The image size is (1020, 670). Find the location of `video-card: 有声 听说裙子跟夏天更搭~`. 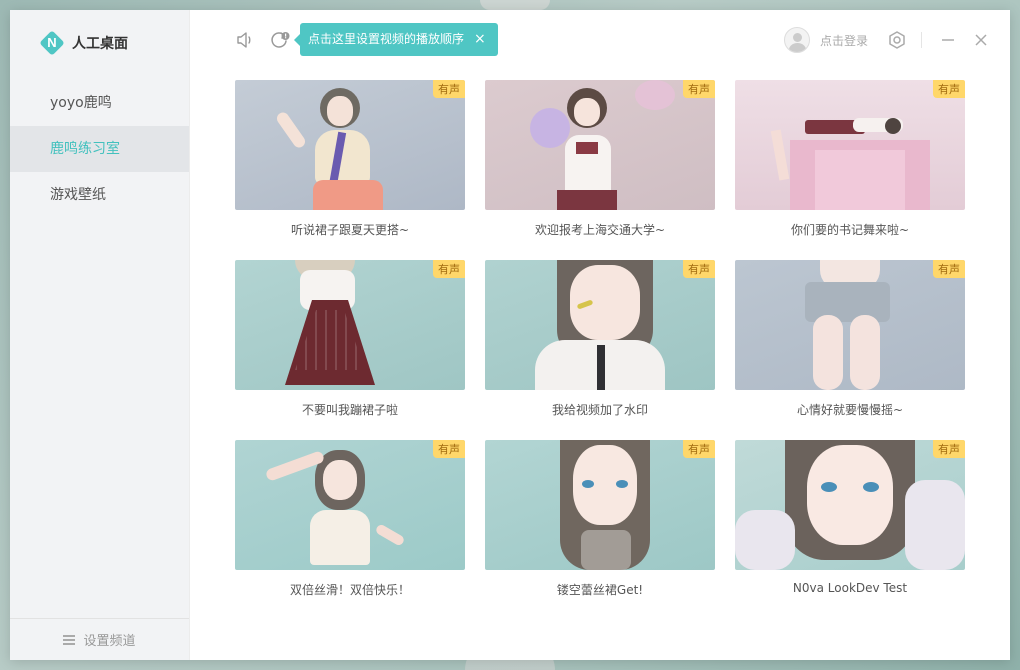

video-card: 有声 听说裙子跟夏天更搭~ is located at coordinates (350, 170).